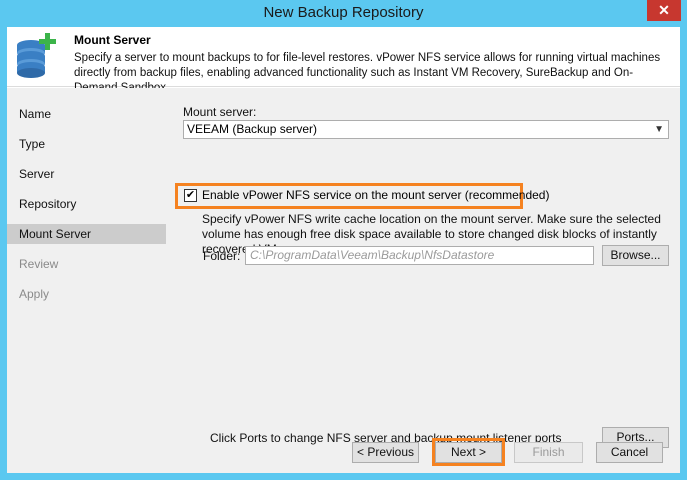  What do you see at coordinates (548, 452) in the screenshot?
I see `finish-button: Finish` at bounding box center [548, 452].